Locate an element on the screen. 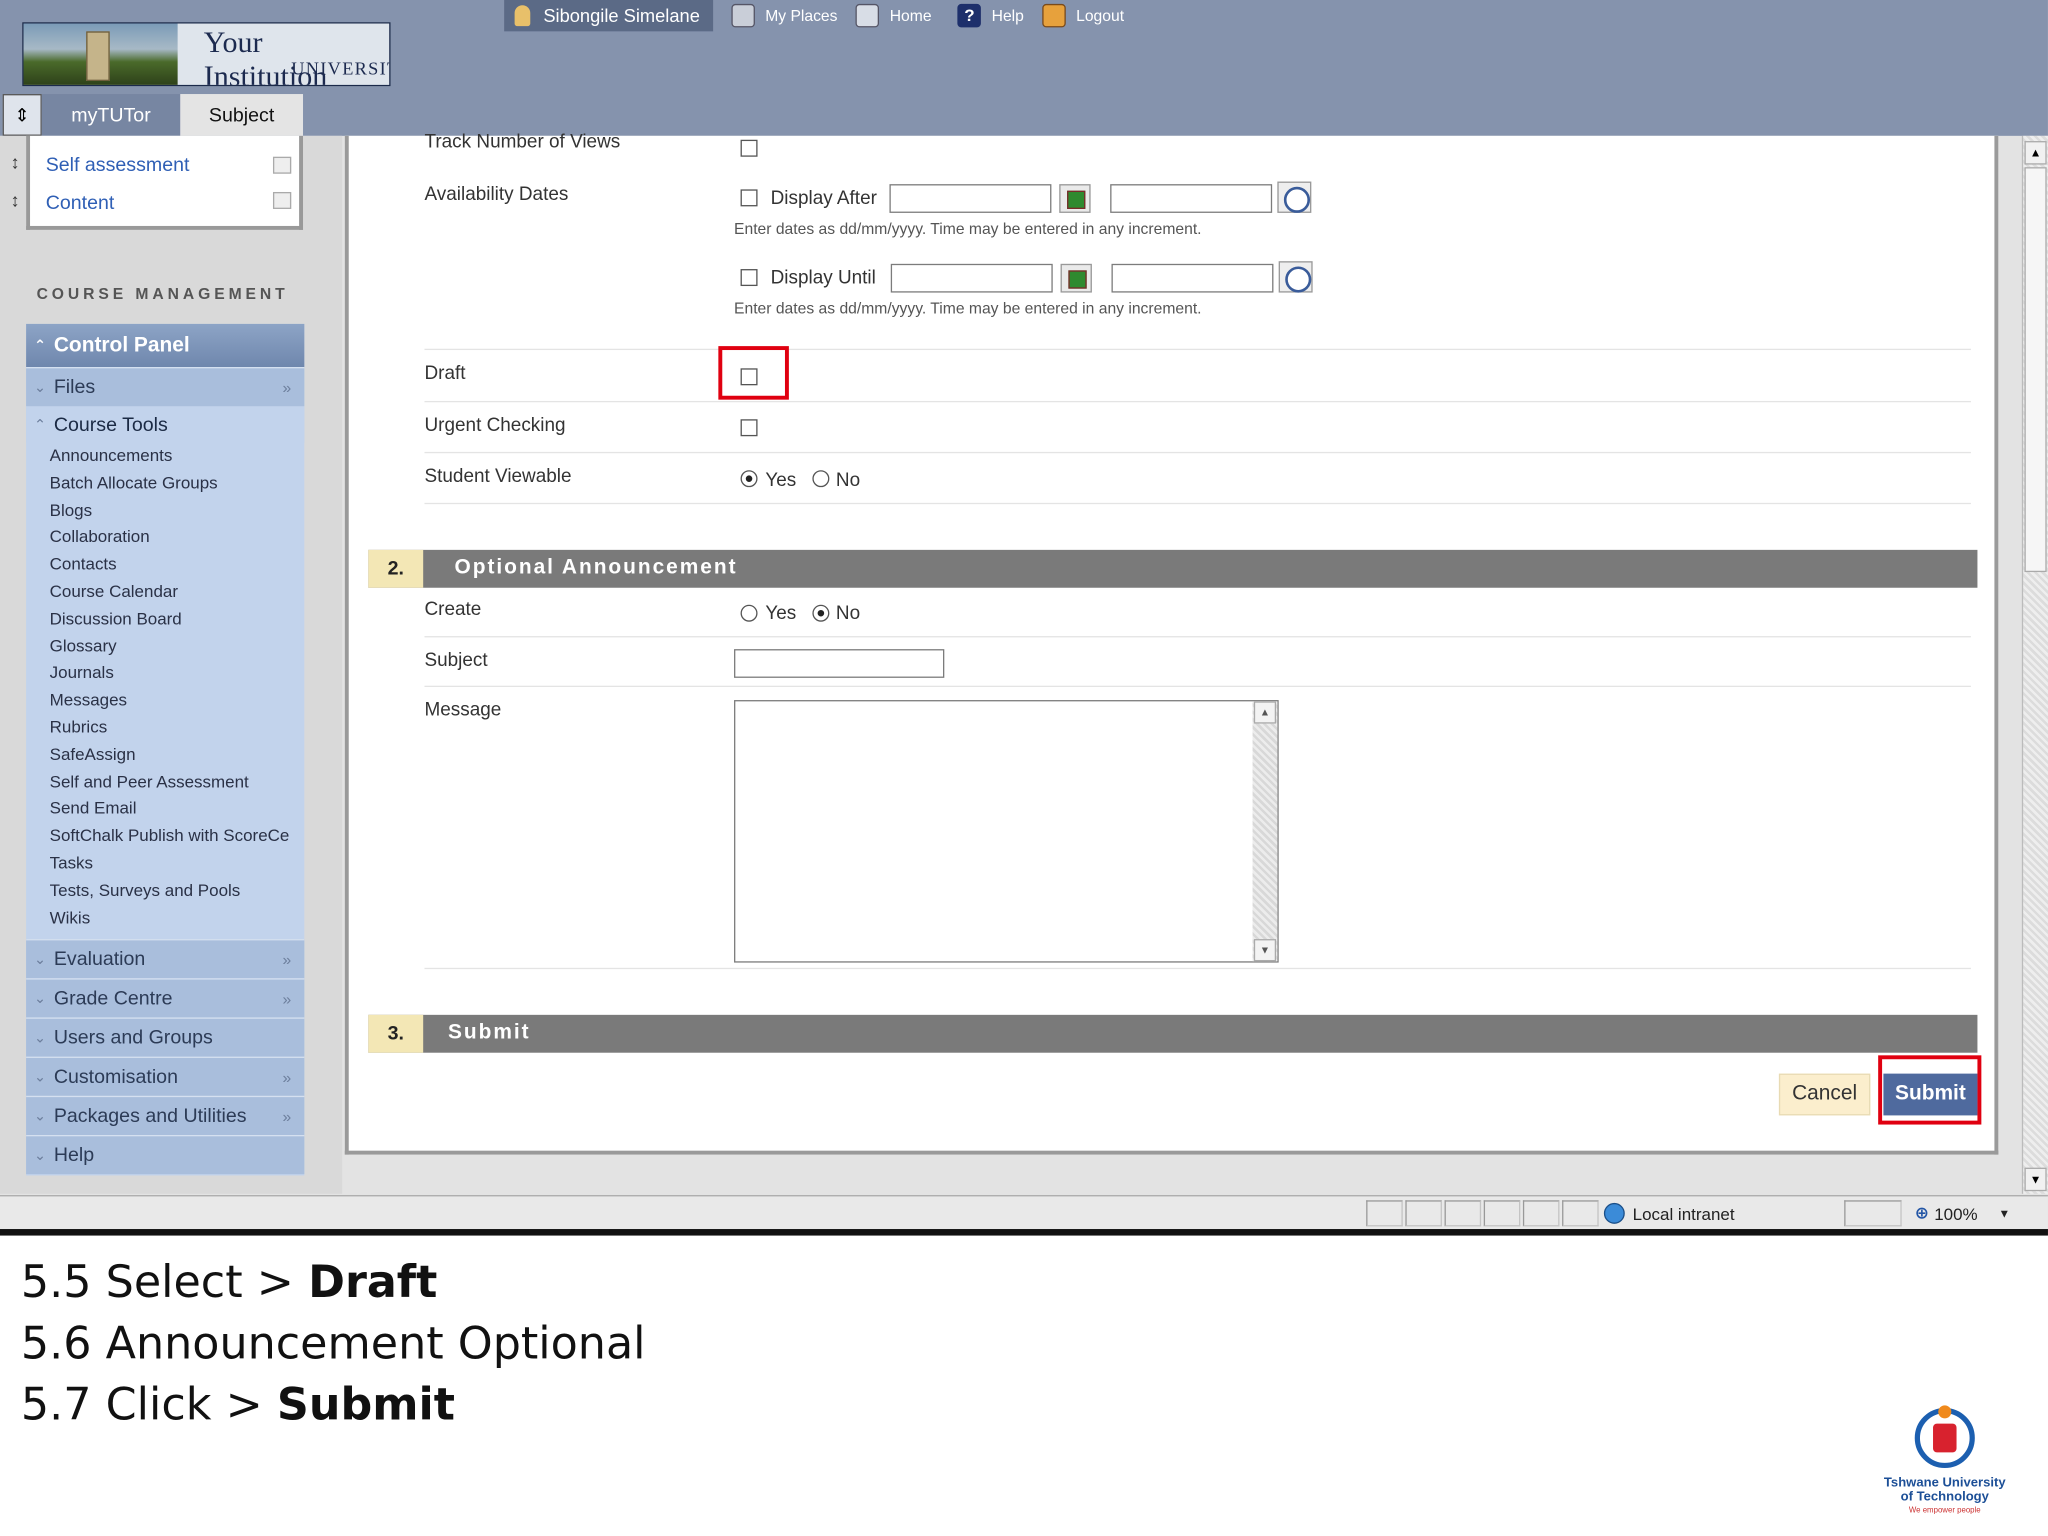 This screenshot has height=1536, width=2048. display-until-time-input is located at coordinates (1192, 278).